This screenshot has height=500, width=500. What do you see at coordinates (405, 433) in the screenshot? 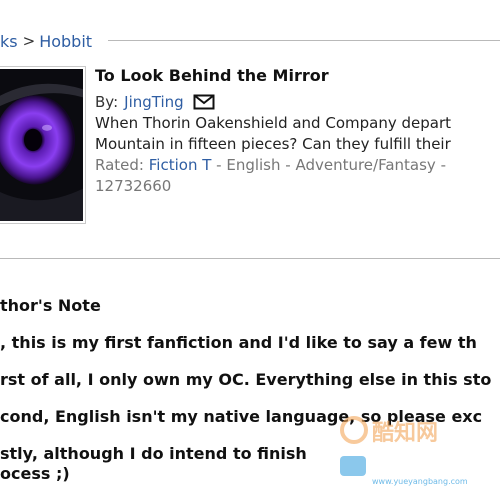
I see `watermark-text: 酷知网` at bounding box center [405, 433].